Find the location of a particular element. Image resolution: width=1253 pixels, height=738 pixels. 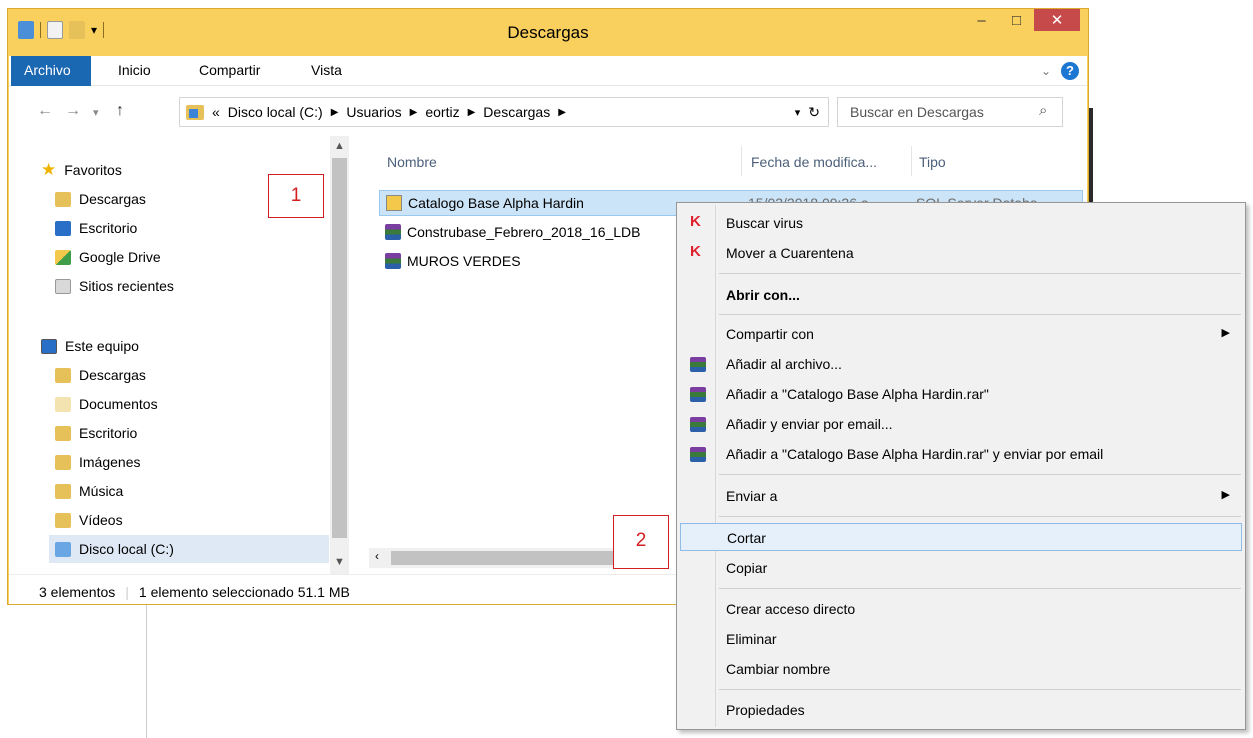

recent-places-icon is located at coordinates (63, 286).